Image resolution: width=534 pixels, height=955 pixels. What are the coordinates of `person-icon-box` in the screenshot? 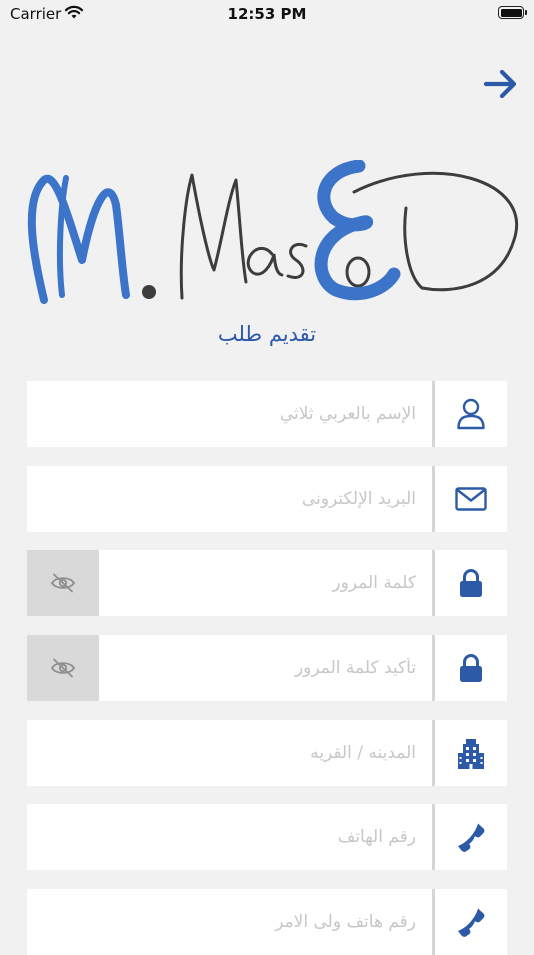 It's located at (471, 414).